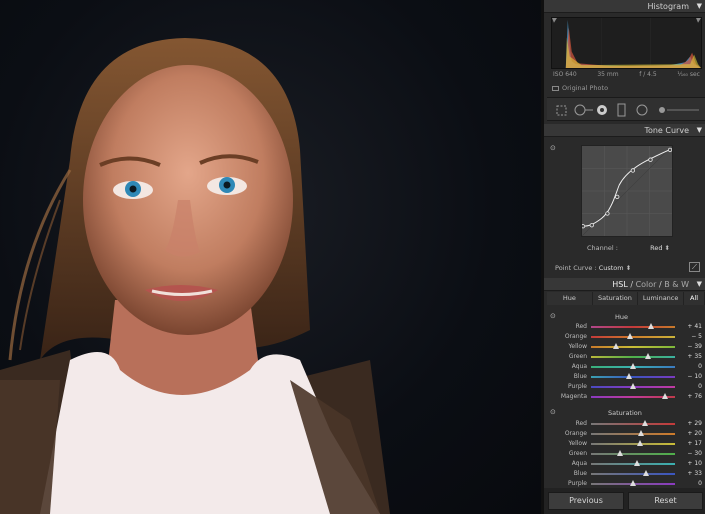 Image resolution: width=705 pixels, height=514 pixels. Describe the element at coordinates (624, 130) in the screenshot. I see `tone-curve-header: Tone Curve ▼` at that location.